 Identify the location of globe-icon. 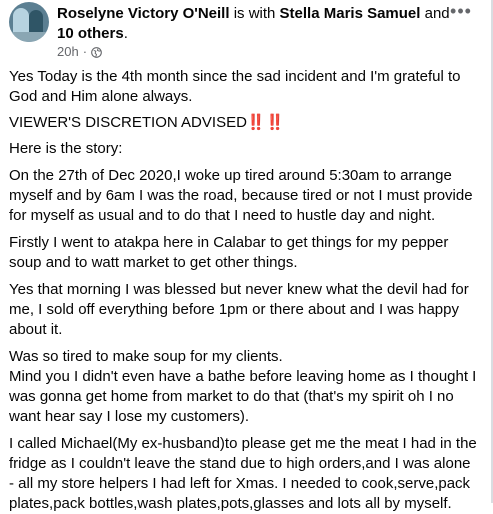
(96, 52).